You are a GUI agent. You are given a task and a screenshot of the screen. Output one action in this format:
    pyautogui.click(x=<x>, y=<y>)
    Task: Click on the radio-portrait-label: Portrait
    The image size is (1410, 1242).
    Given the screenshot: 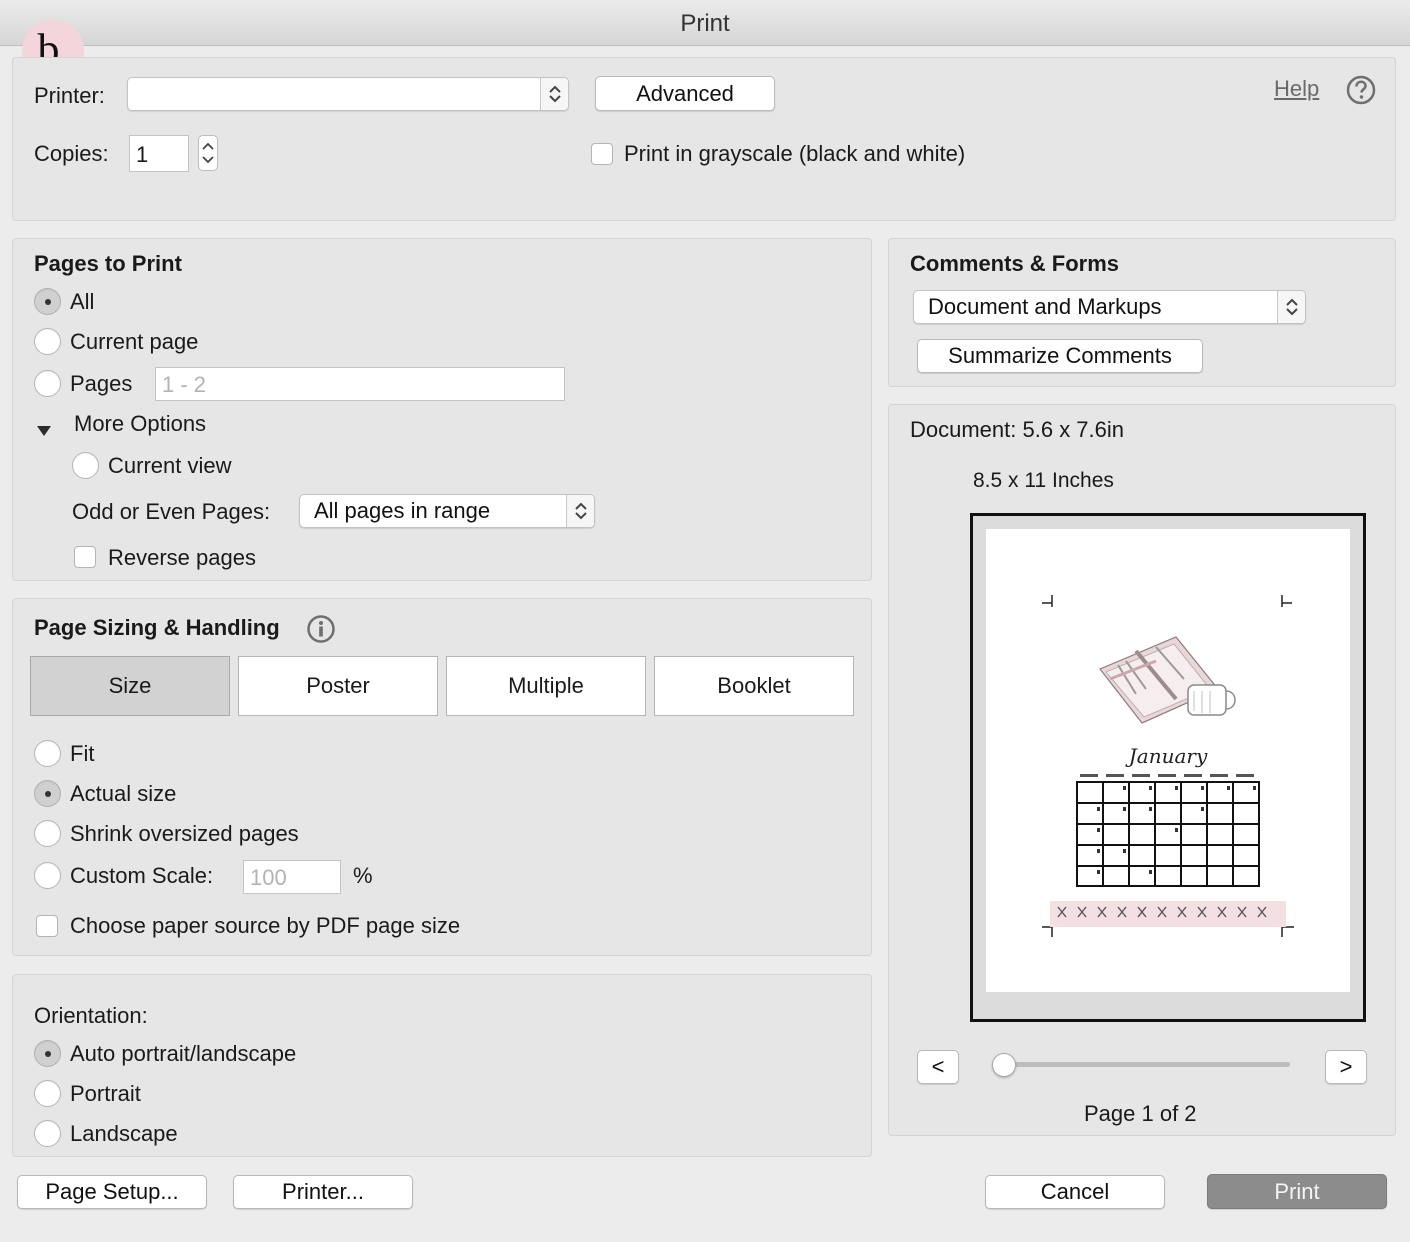 What is the action you would take?
    pyautogui.click(x=105, y=1093)
    